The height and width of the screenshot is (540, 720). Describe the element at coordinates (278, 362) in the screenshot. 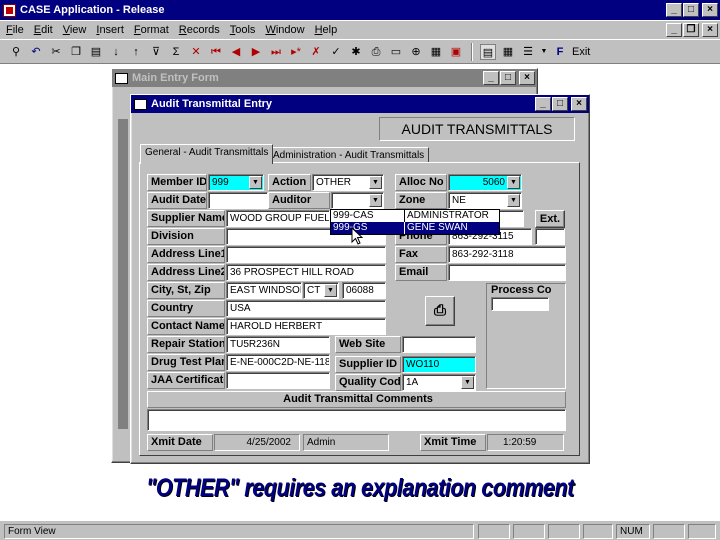

I see `drug-test-plan-input: E-NE-000C2D-NE-118` at that location.